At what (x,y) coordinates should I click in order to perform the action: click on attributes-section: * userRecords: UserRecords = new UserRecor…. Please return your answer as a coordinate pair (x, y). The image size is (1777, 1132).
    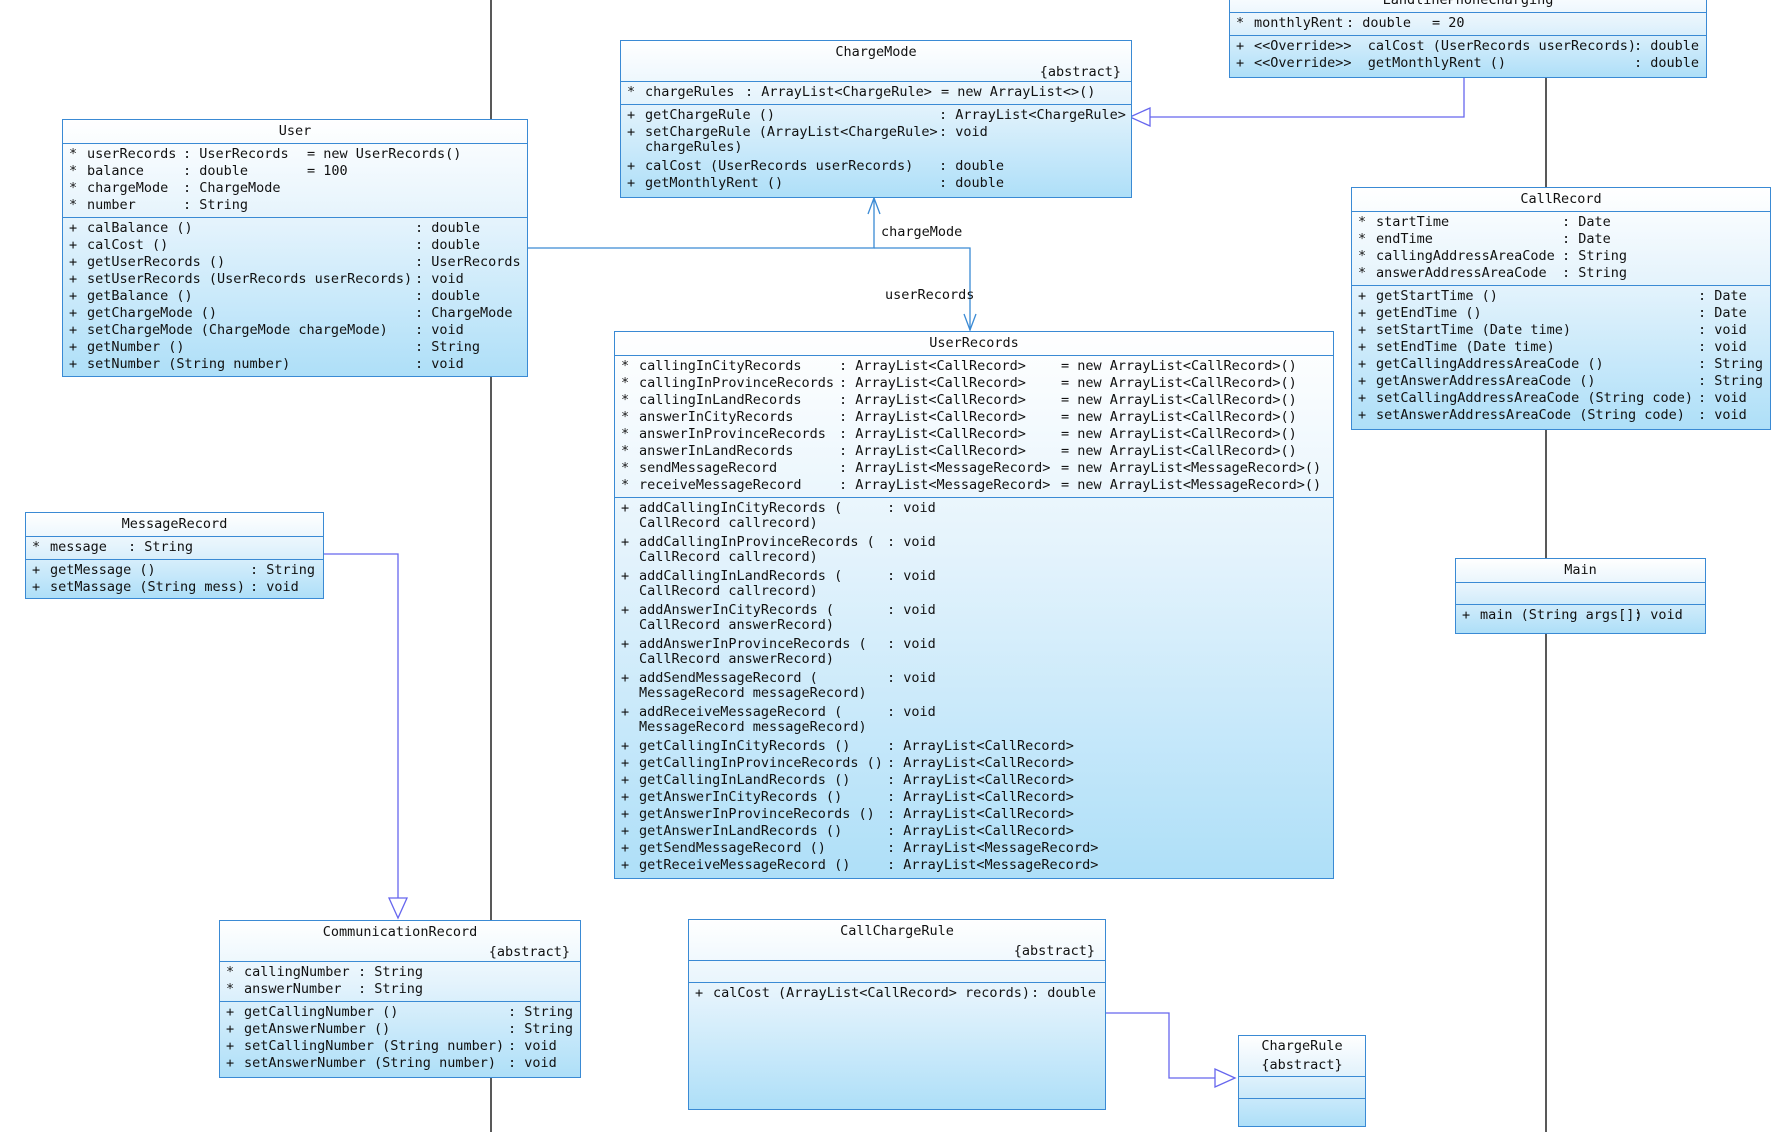
    Looking at the image, I should click on (295, 181).